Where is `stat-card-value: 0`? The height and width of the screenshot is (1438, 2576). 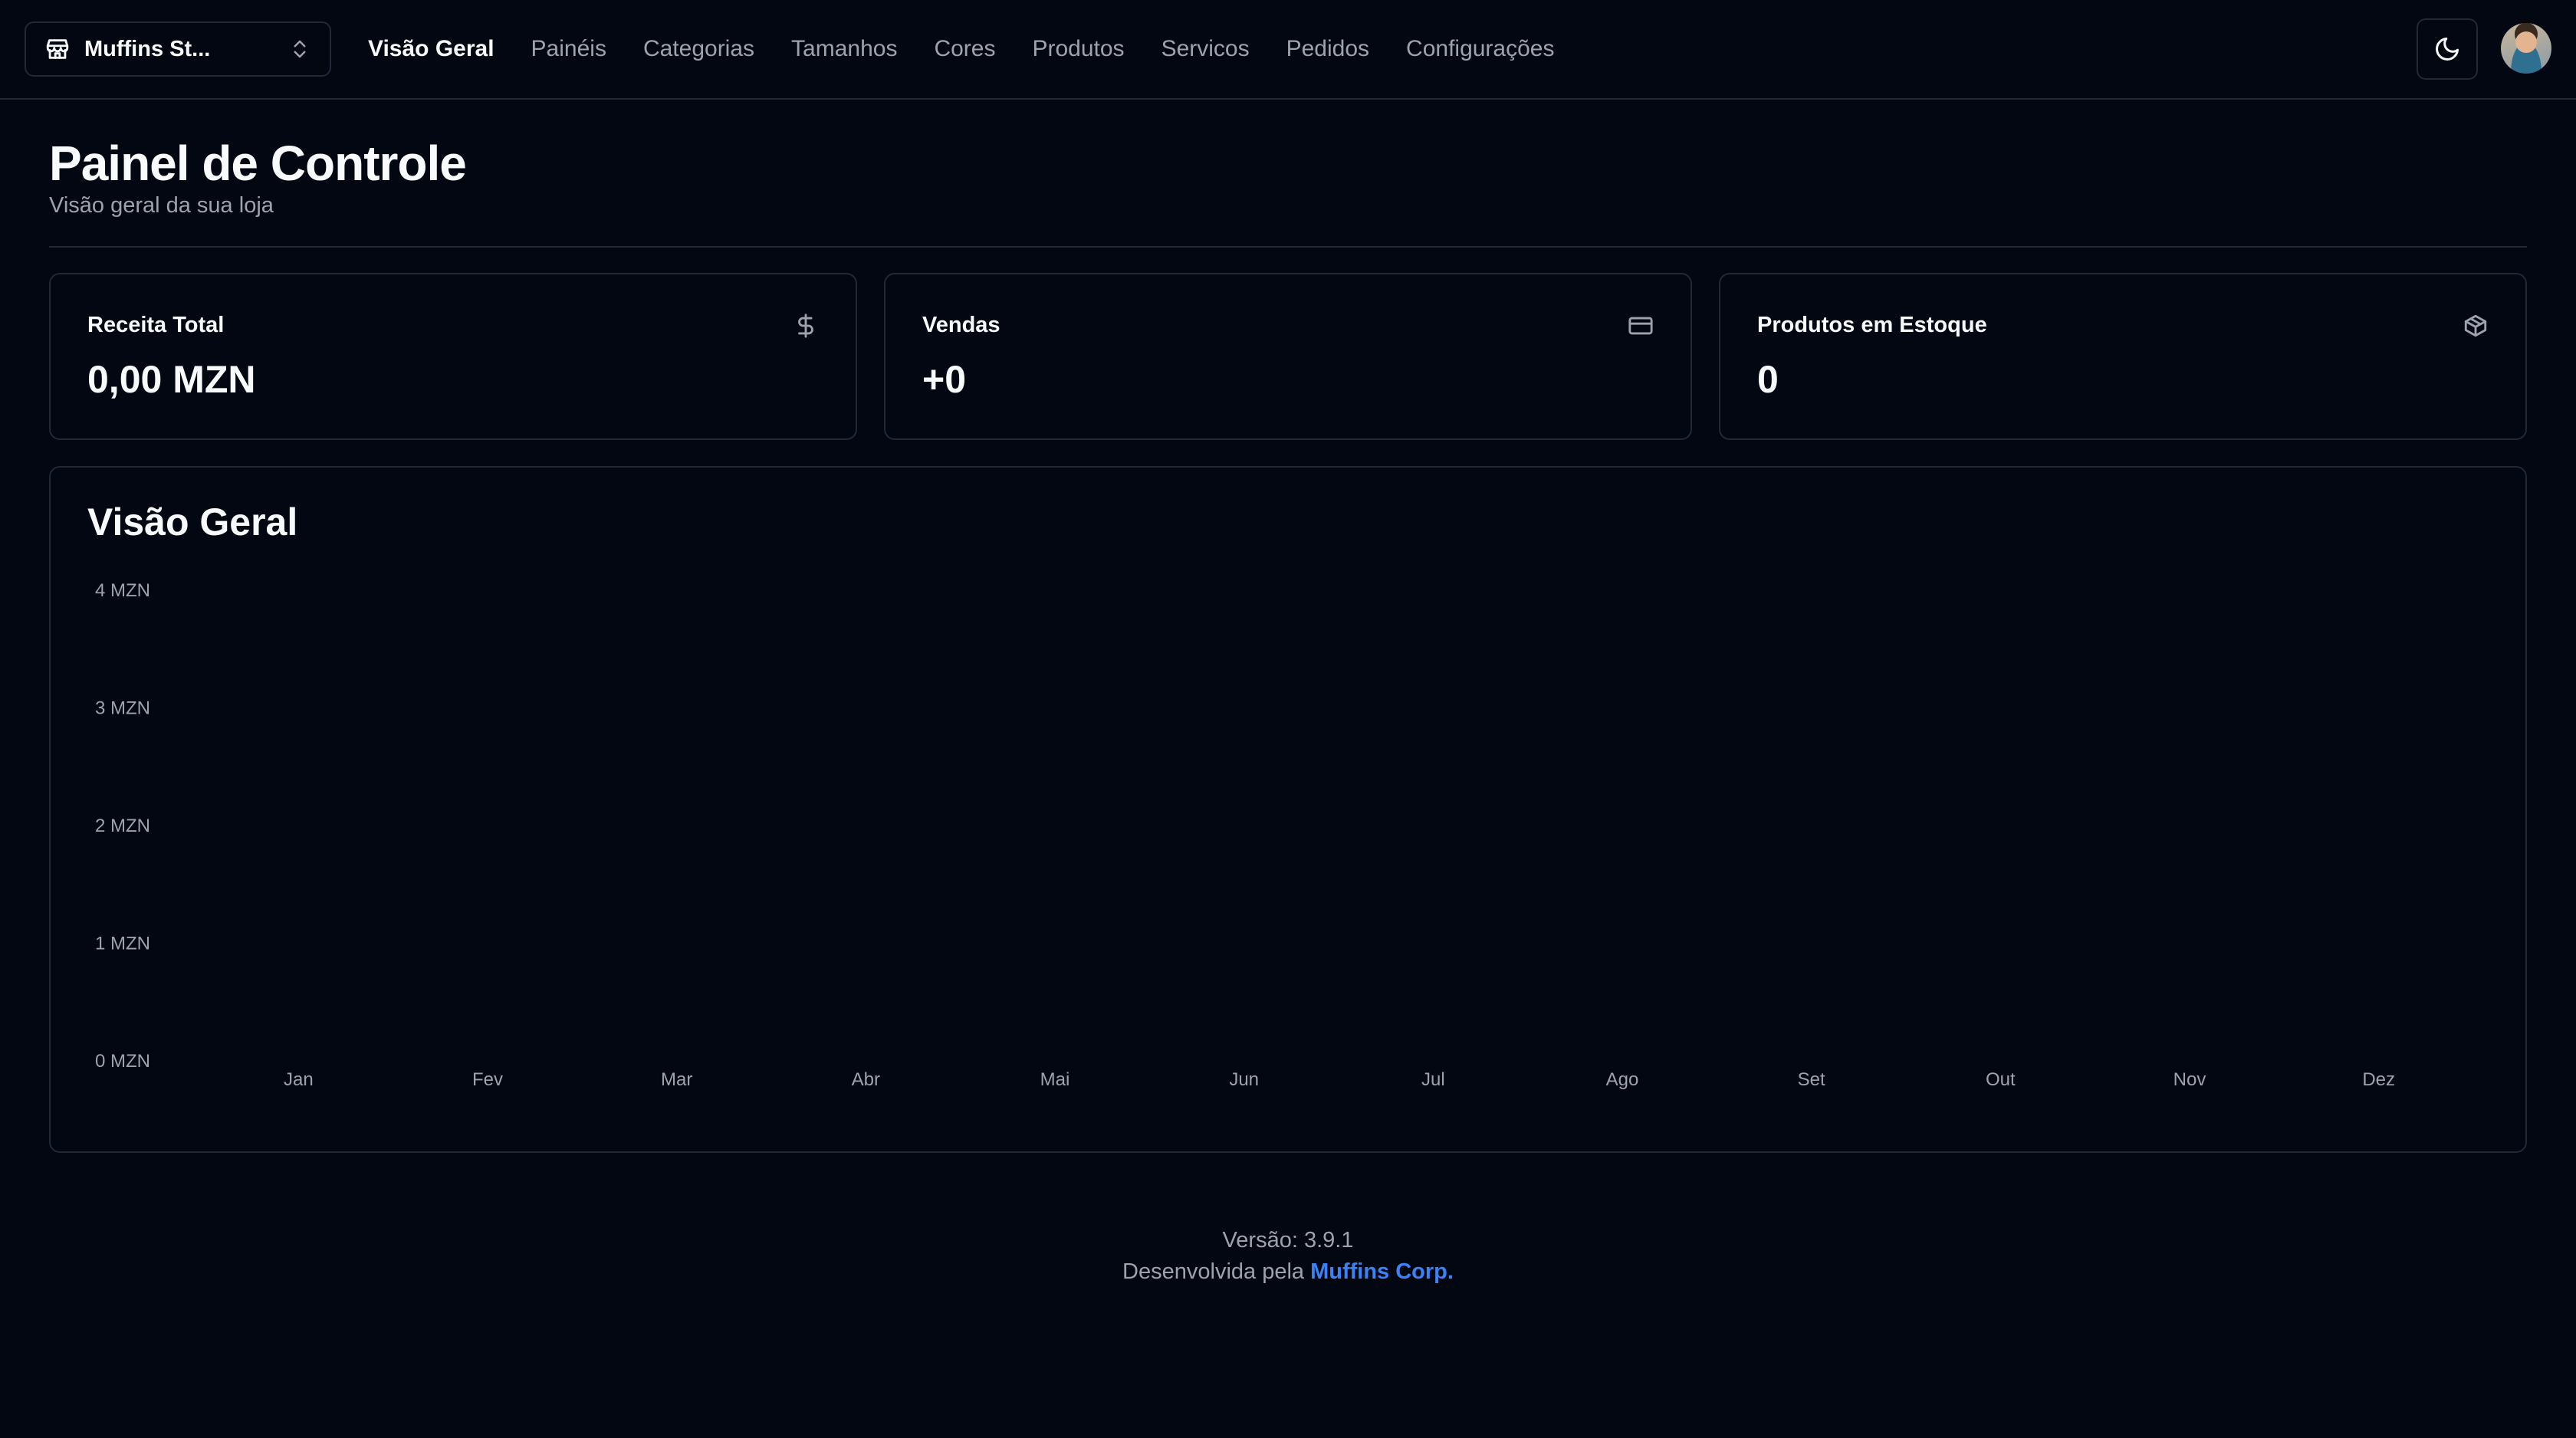 stat-card-value: 0 is located at coordinates (1768, 379).